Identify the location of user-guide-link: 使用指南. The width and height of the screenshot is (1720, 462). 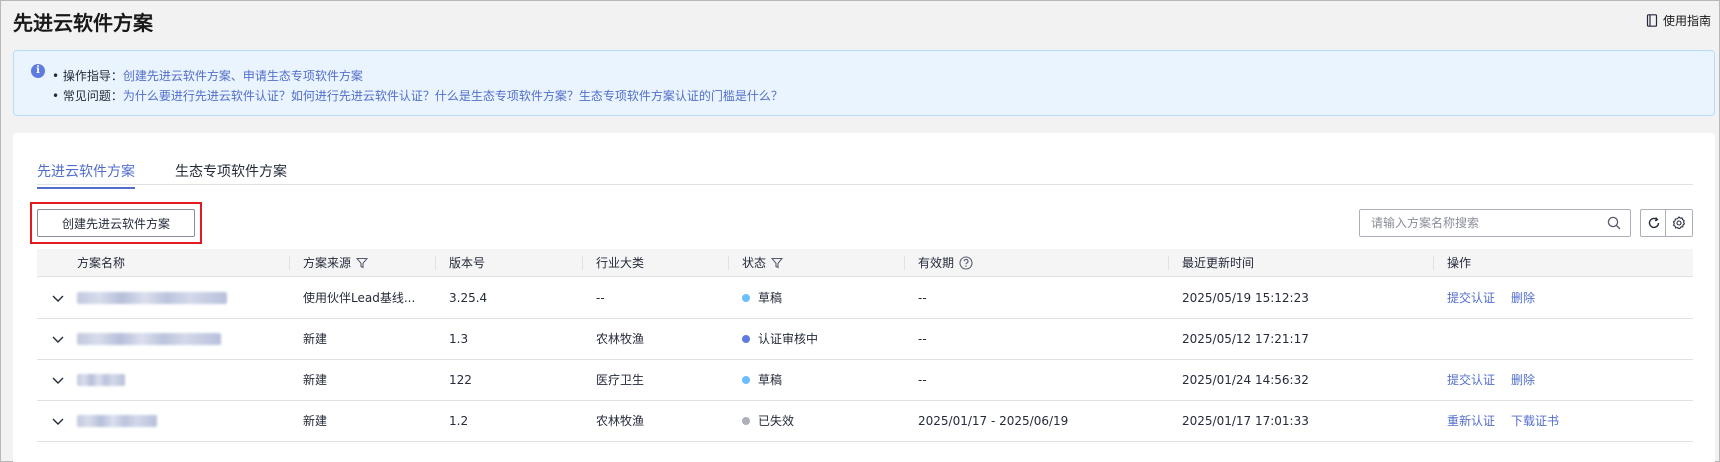
(1678, 20).